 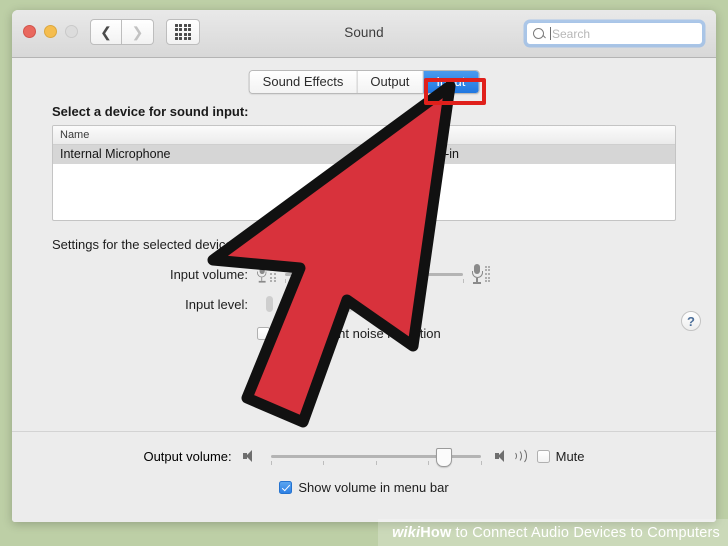 I want to click on tab-bar-area: Sound Effects Output Input, so click(x=364, y=81).